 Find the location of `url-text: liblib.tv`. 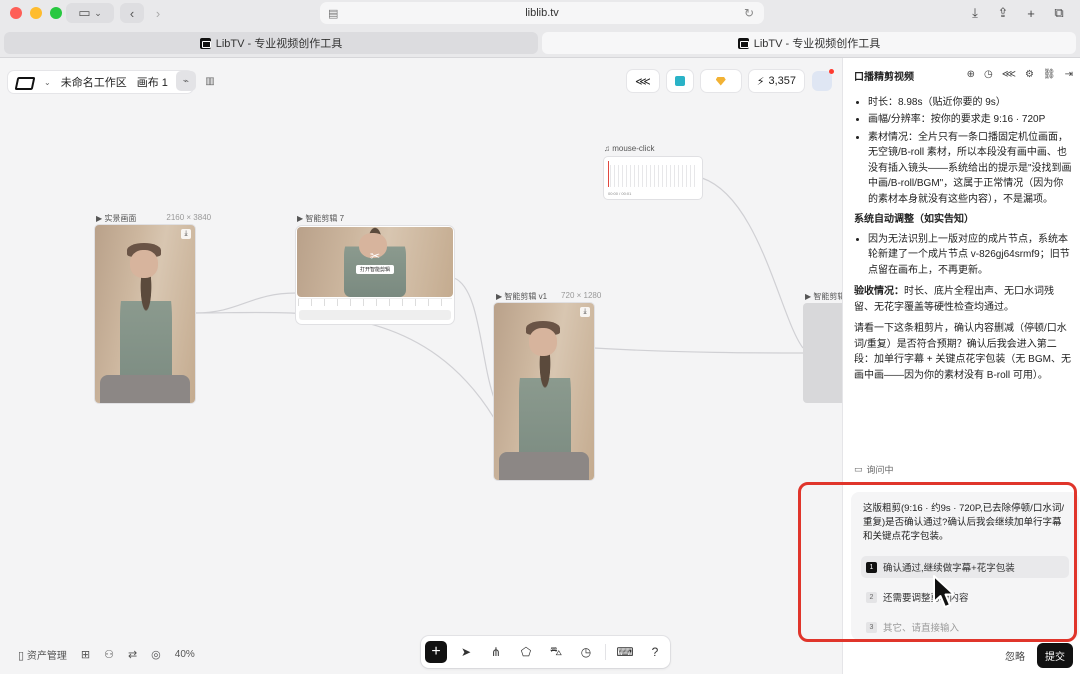

url-text: liblib.tv is located at coordinates (542, 13).